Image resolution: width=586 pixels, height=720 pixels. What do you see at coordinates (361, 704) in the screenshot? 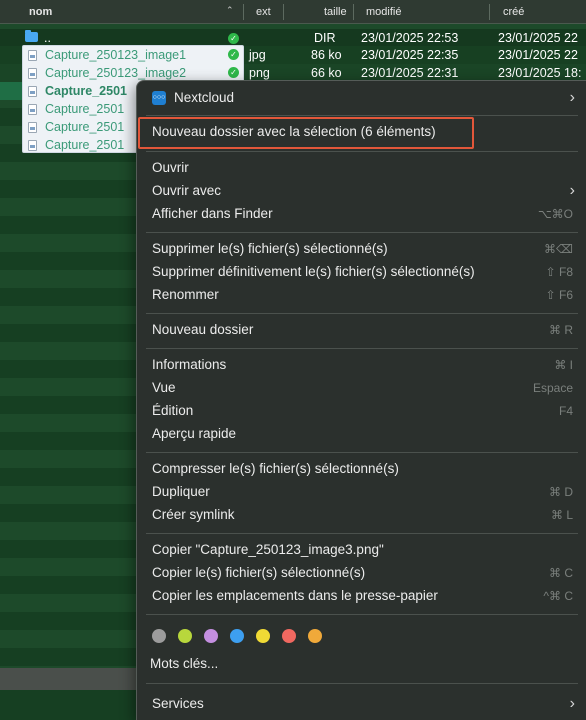
I see `menu-item-services: Services ›` at bounding box center [361, 704].